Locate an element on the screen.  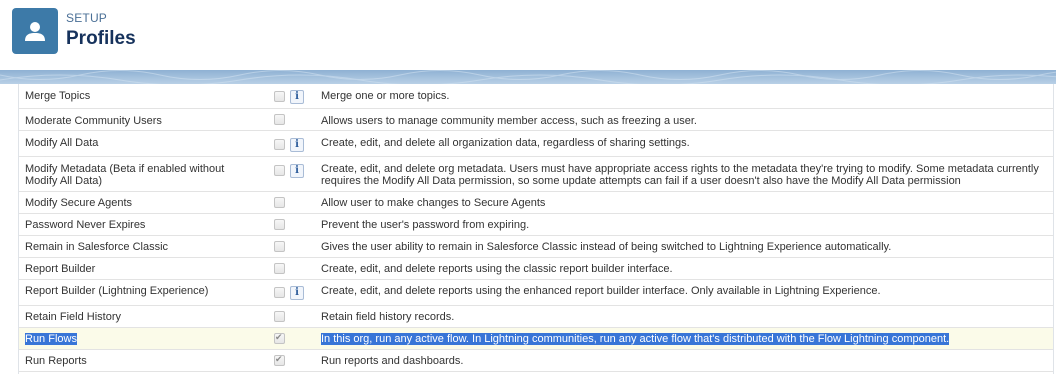
permission-description: Merge one or more topics. is located at coordinates (385, 96).